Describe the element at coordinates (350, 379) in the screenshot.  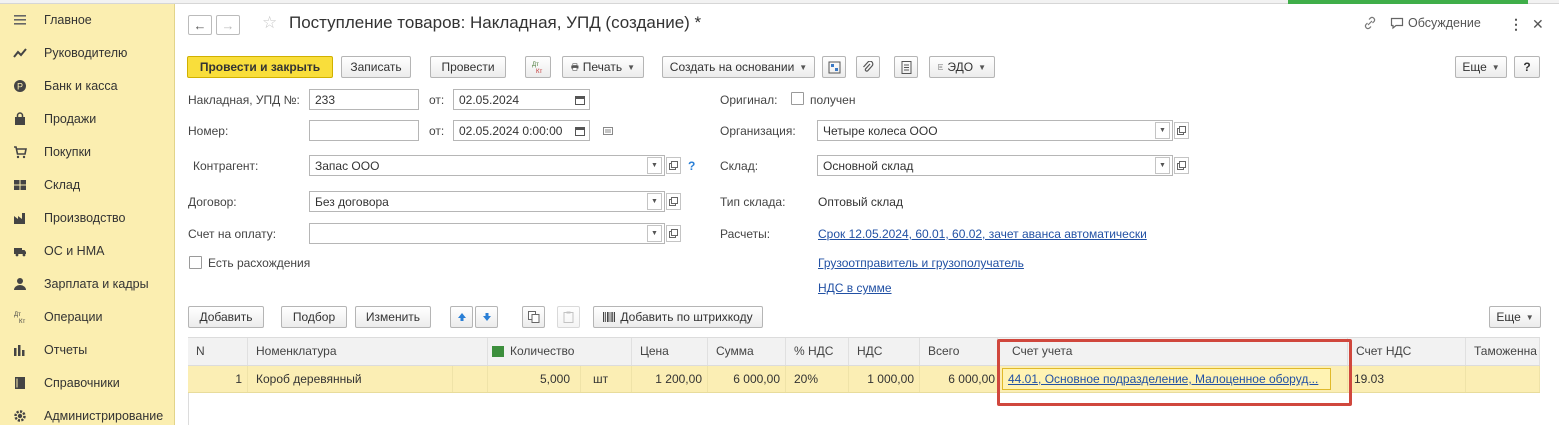
I see `cell-item: Короб деревянный` at that location.